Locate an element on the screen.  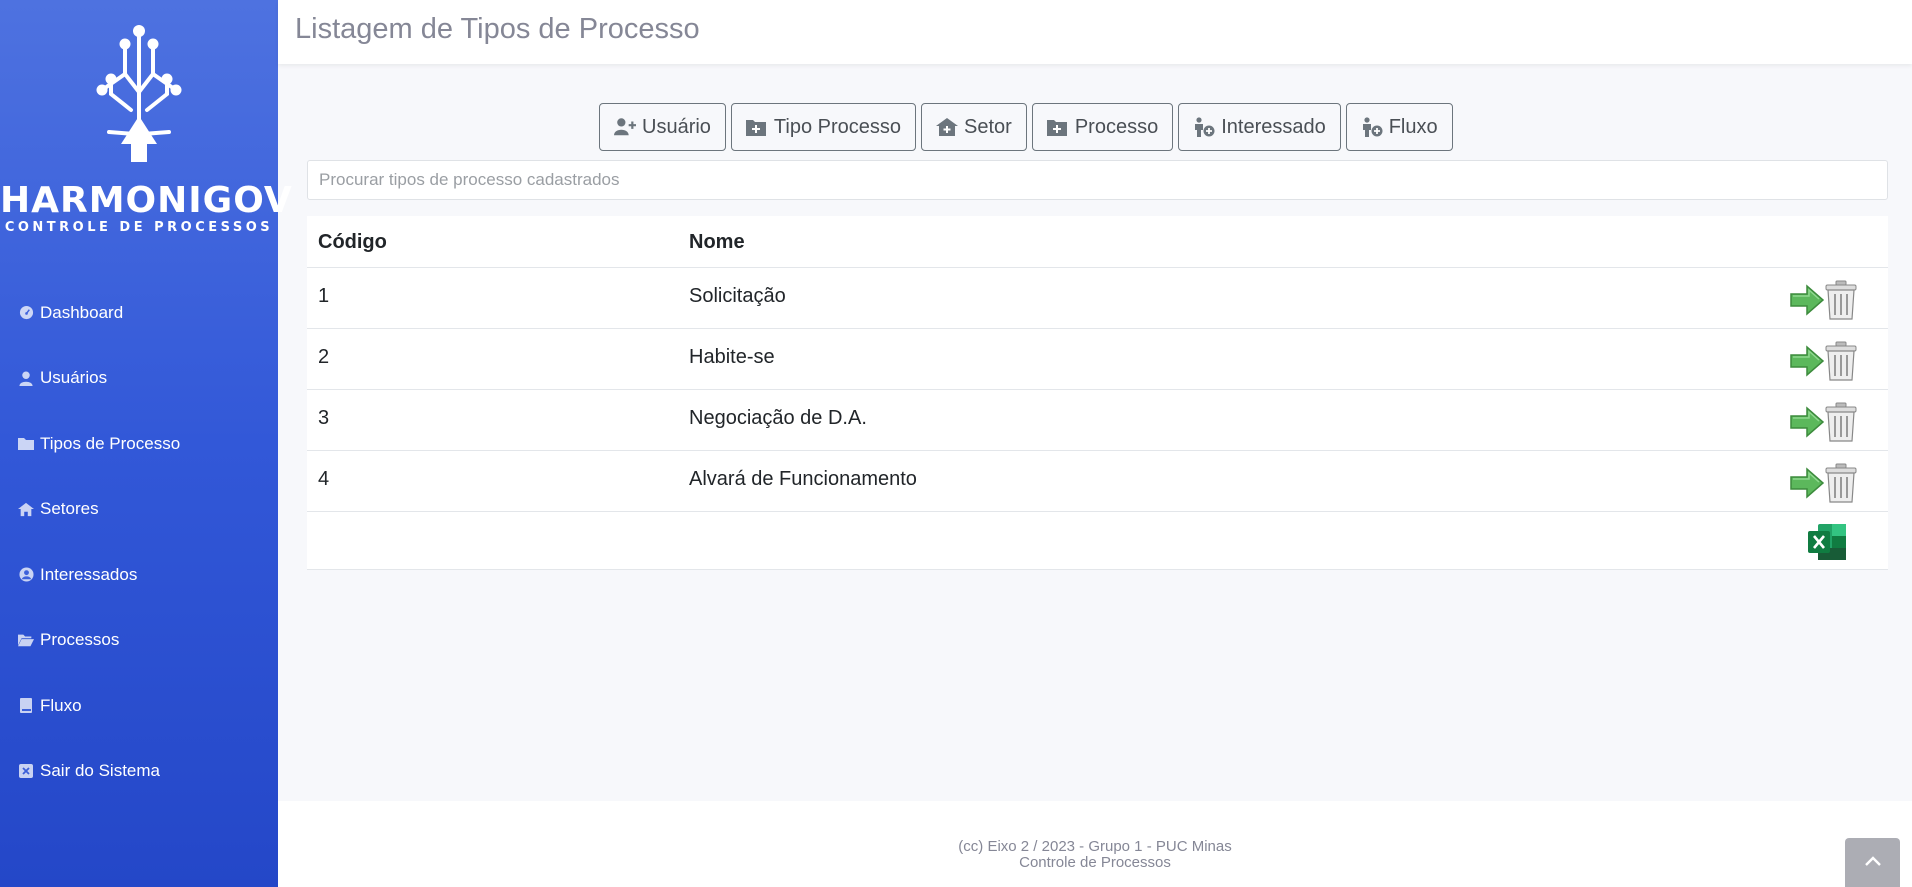
user-icon is located at coordinates (26, 378).